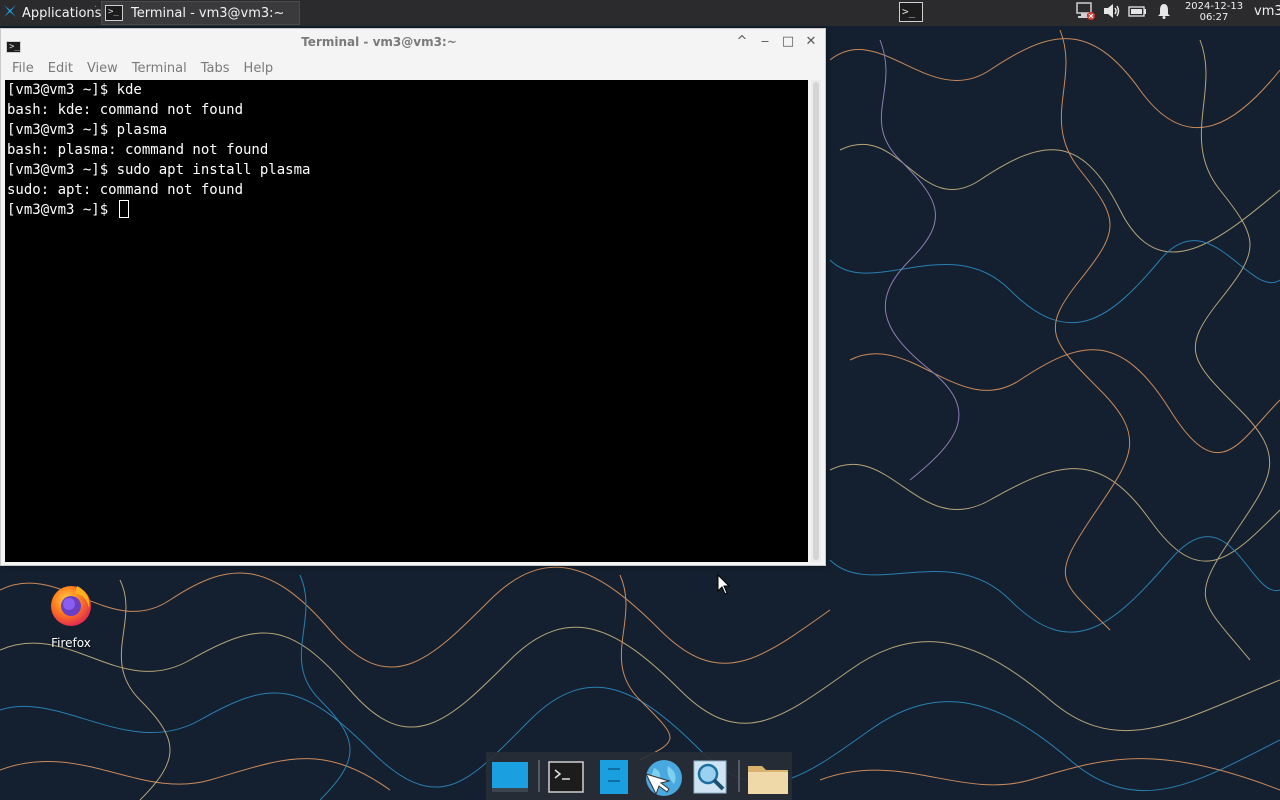 This screenshot has height=800, width=1280. I want to click on desktop-icon, so click(510, 781).